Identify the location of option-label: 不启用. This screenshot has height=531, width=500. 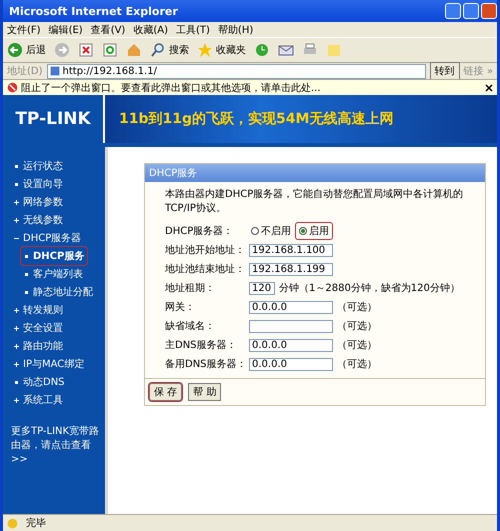
(276, 231).